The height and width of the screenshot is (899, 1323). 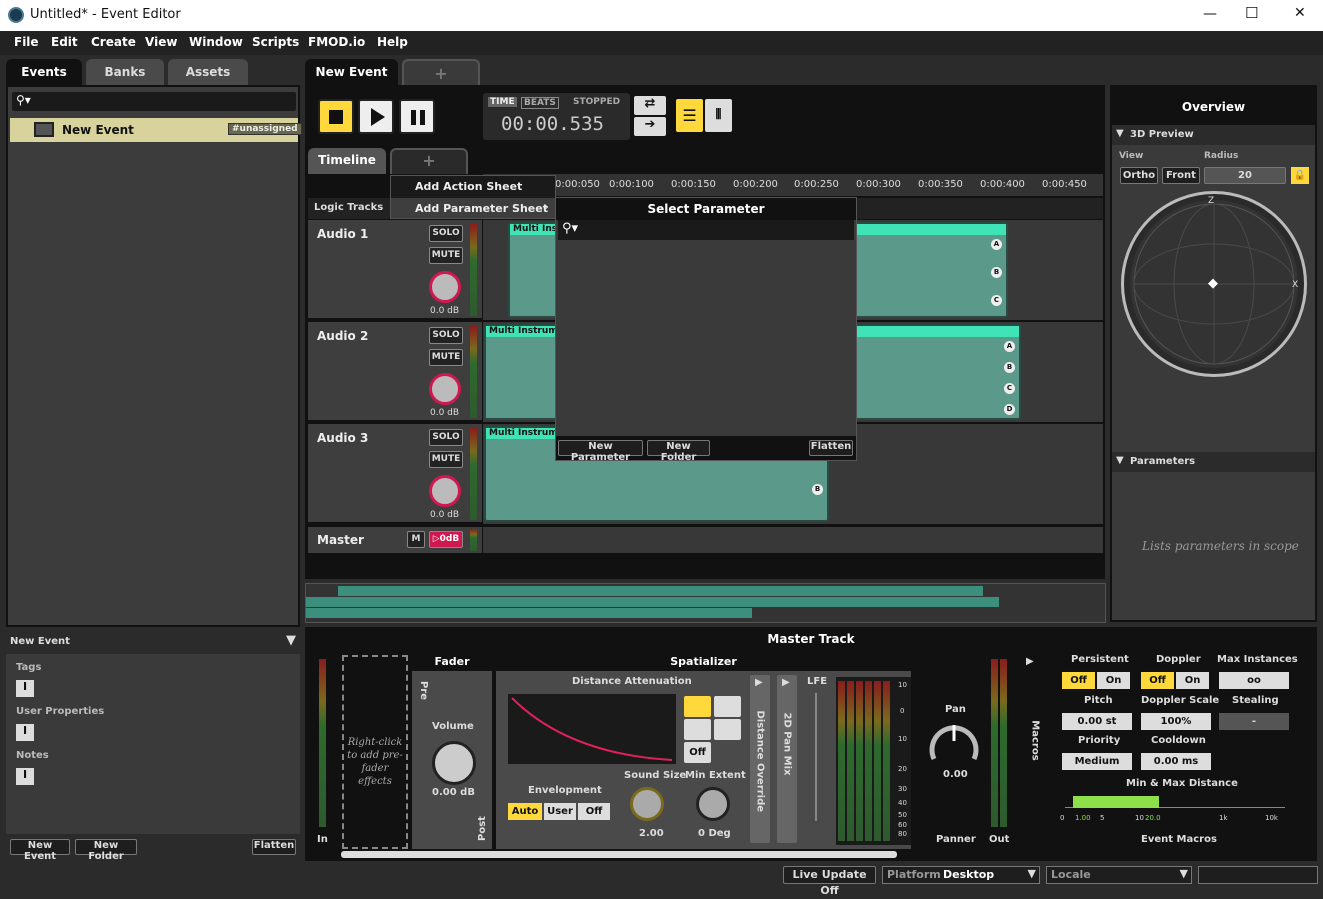 What do you see at coordinates (1176, 761) in the screenshot?
I see `cooldown-field: 0.00 ms` at bounding box center [1176, 761].